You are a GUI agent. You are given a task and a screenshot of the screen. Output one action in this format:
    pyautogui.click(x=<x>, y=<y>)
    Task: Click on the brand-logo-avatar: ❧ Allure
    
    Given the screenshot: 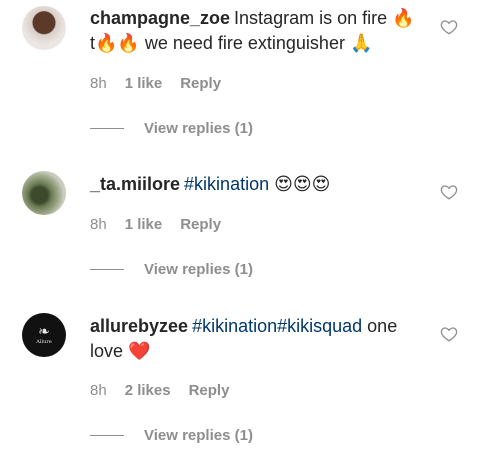 What is the action you would take?
    pyautogui.click(x=44, y=335)
    